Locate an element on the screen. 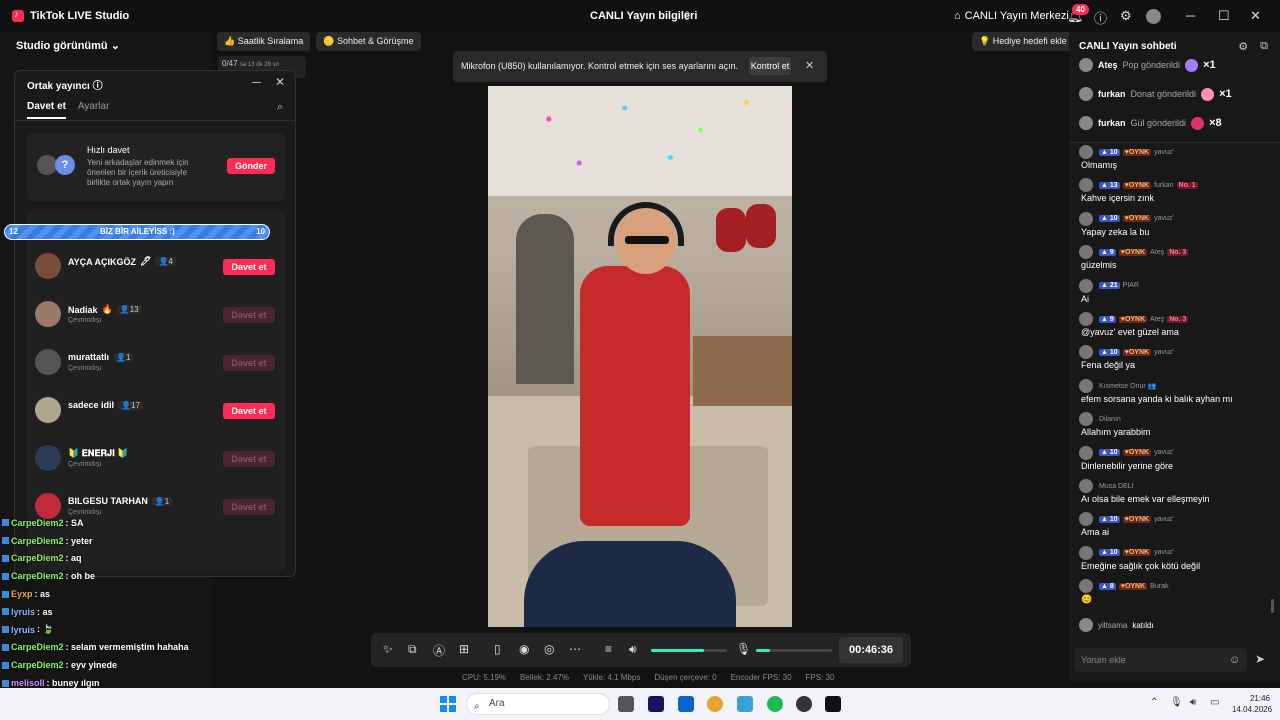 The width and height of the screenshot is (1280, 720). volume-icon: 🔊︎ is located at coordinates (1193, 702).